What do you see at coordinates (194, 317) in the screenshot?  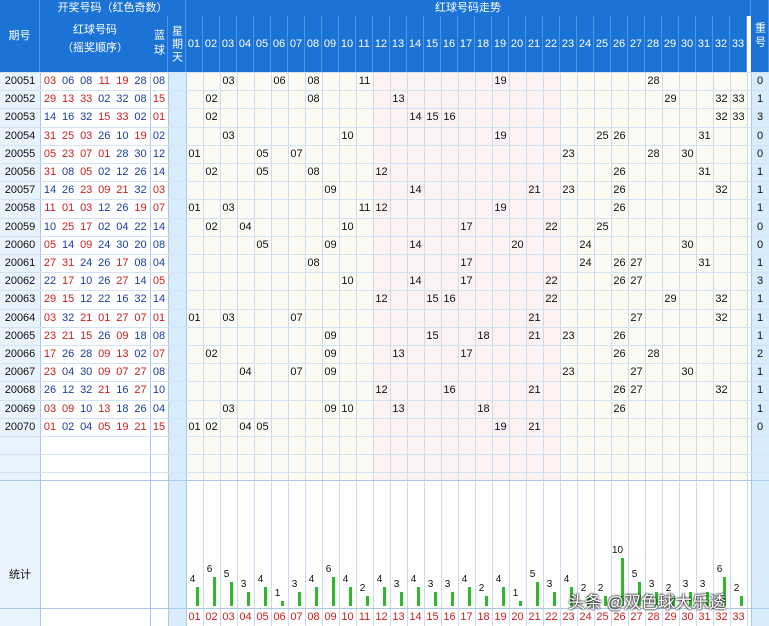 I see `trend-hit: 01` at bounding box center [194, 317].